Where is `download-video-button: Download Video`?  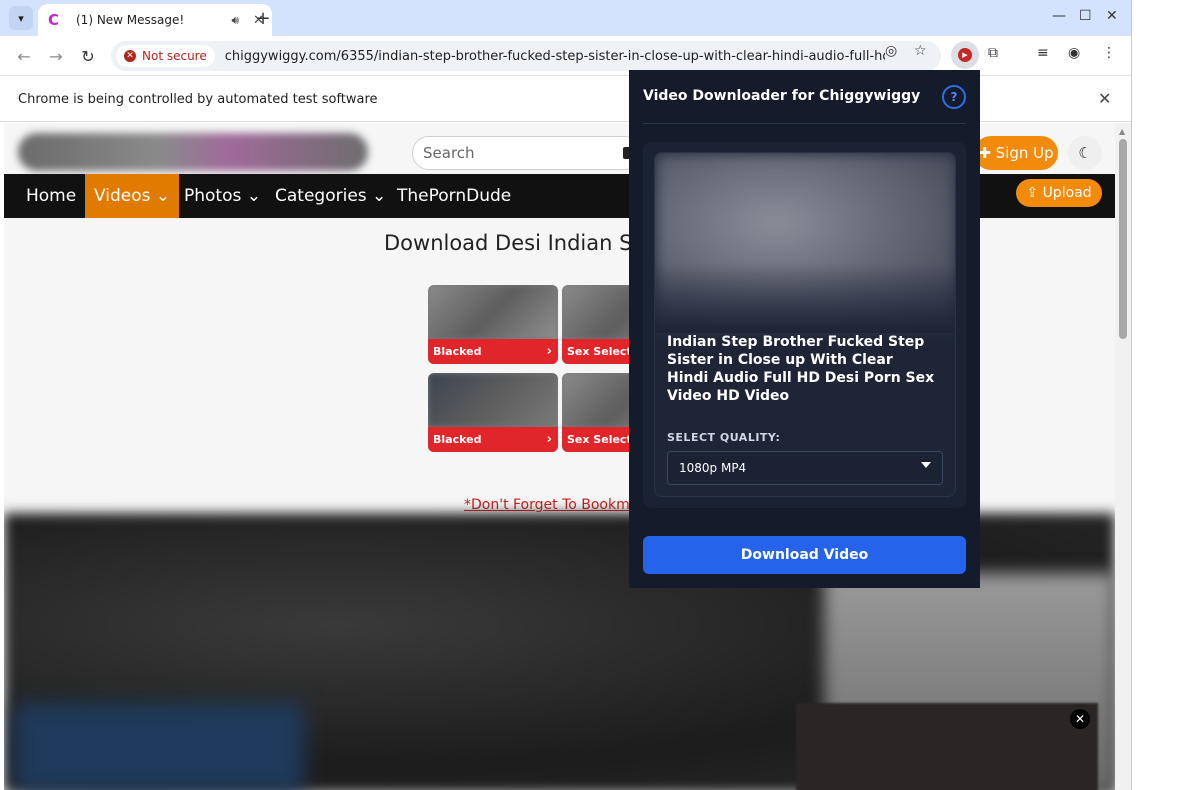
download-video-button: Download Video is located at coordinates (804, 555).